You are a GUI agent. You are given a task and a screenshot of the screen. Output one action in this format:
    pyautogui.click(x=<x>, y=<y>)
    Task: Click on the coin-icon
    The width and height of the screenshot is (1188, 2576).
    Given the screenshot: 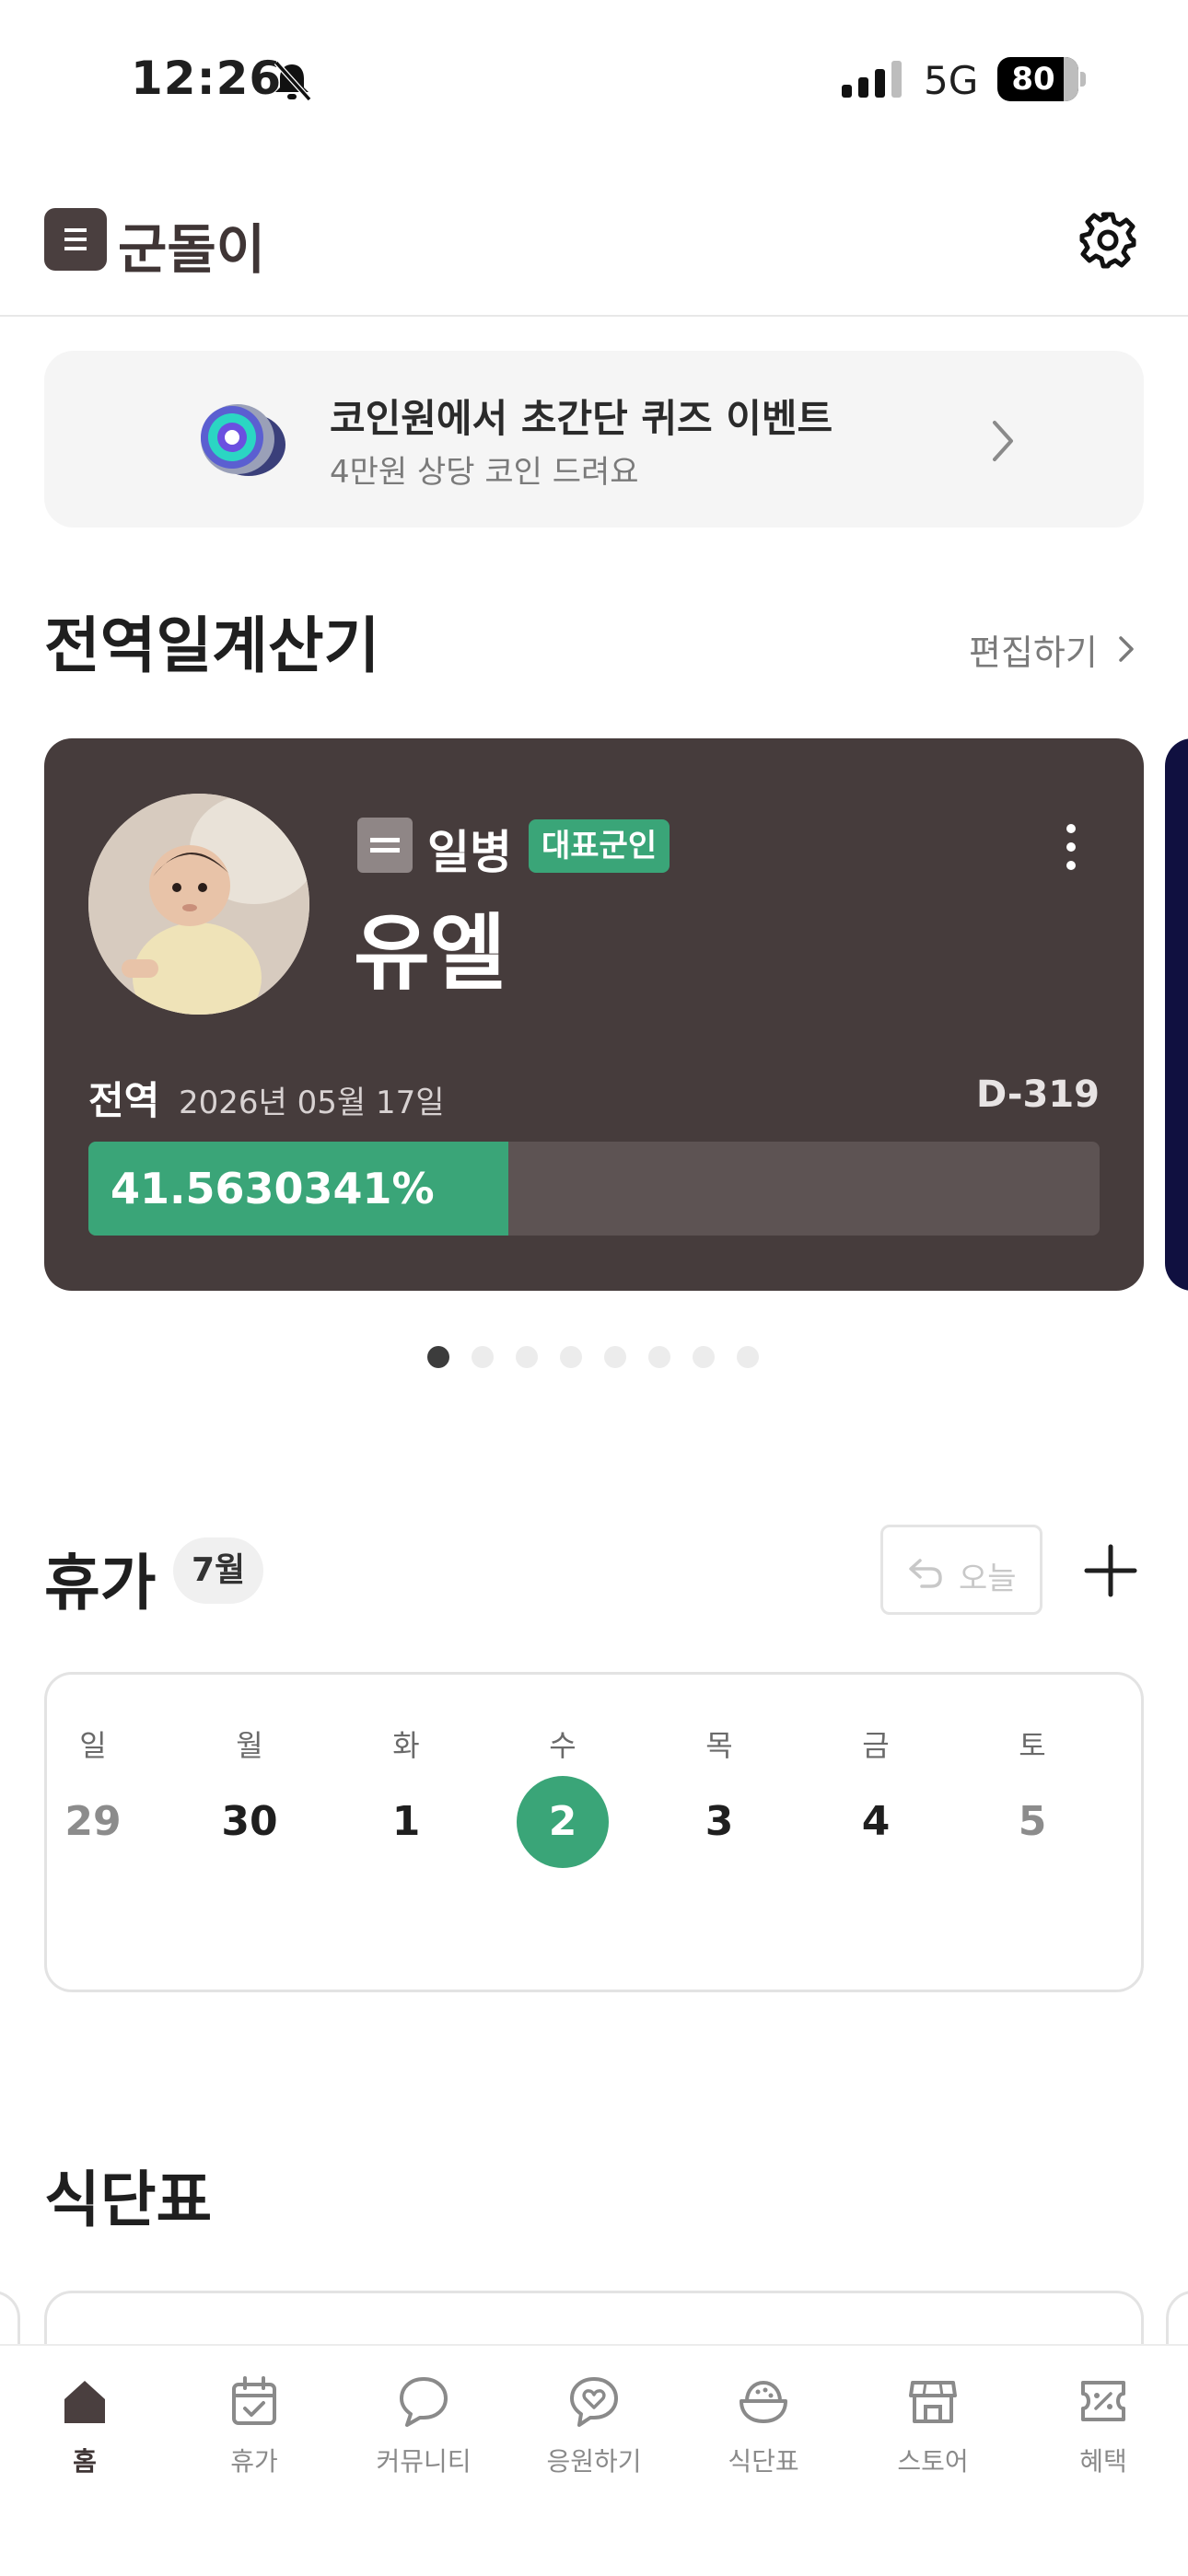 What is the action you would take?
    pyautogui.click(x=243, y=440)
    